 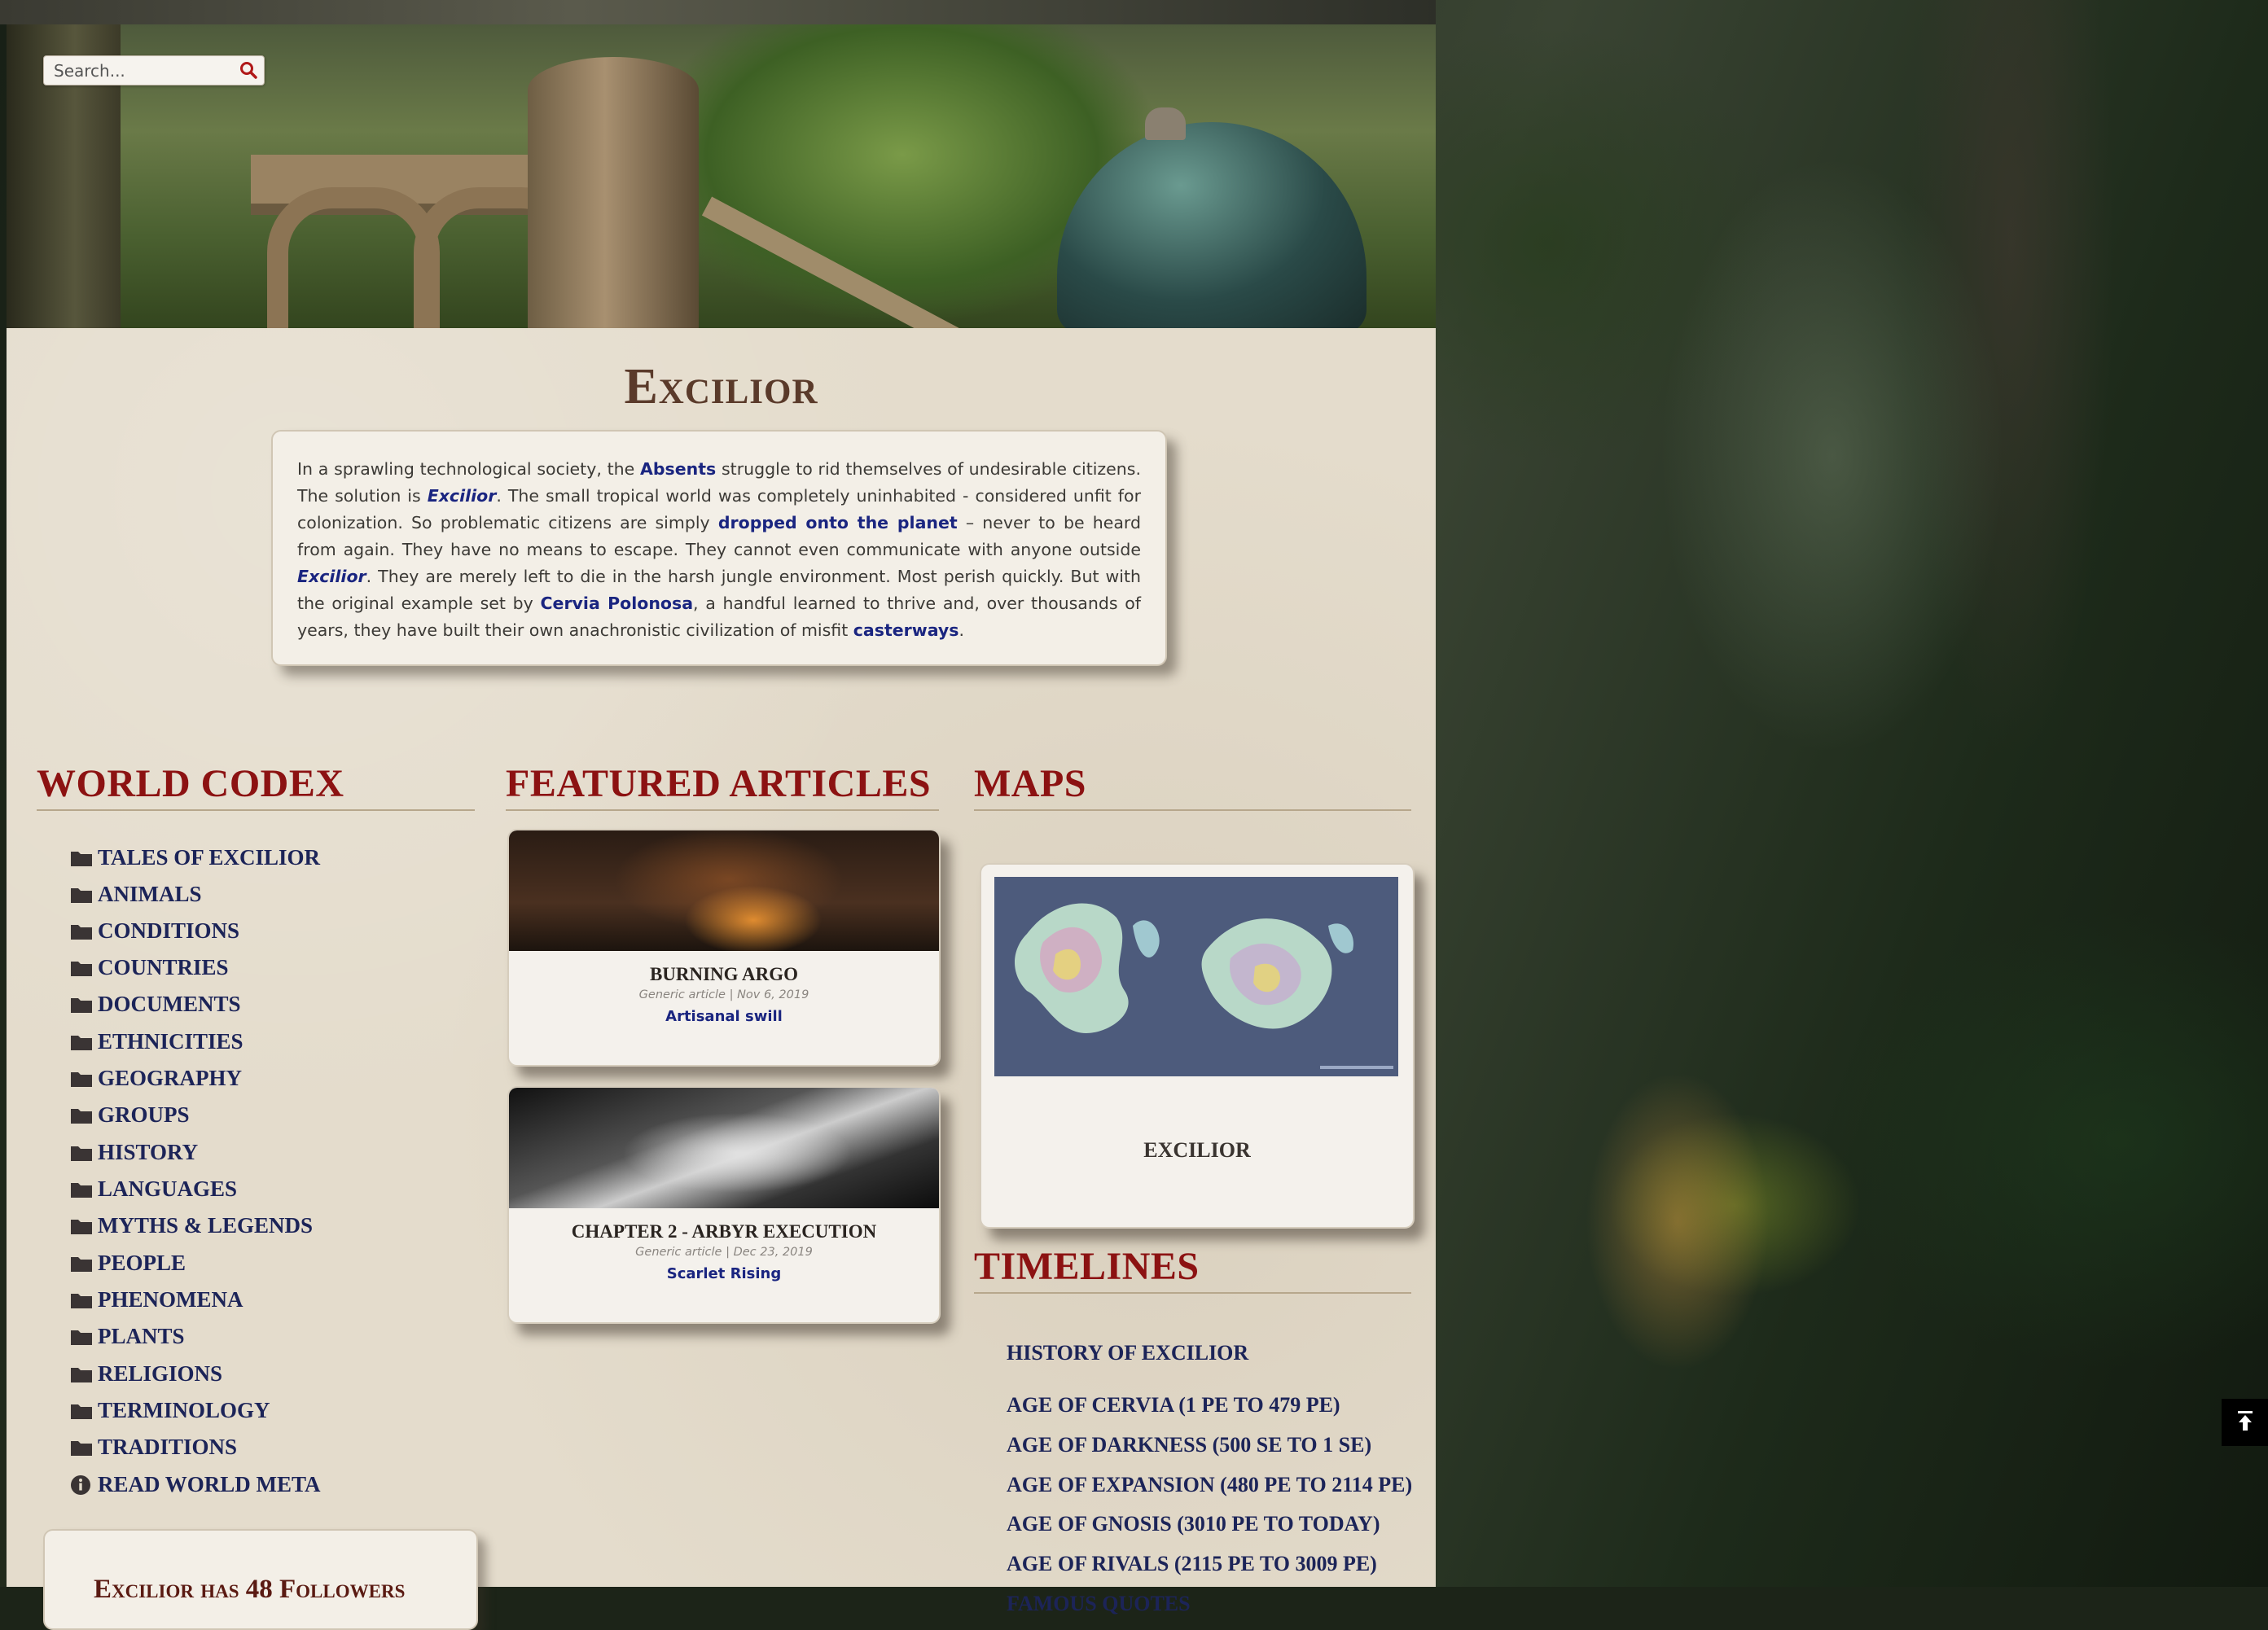 I want to click on followers-box: Excilior has 48 Followers, so click(x=261, y=1579).